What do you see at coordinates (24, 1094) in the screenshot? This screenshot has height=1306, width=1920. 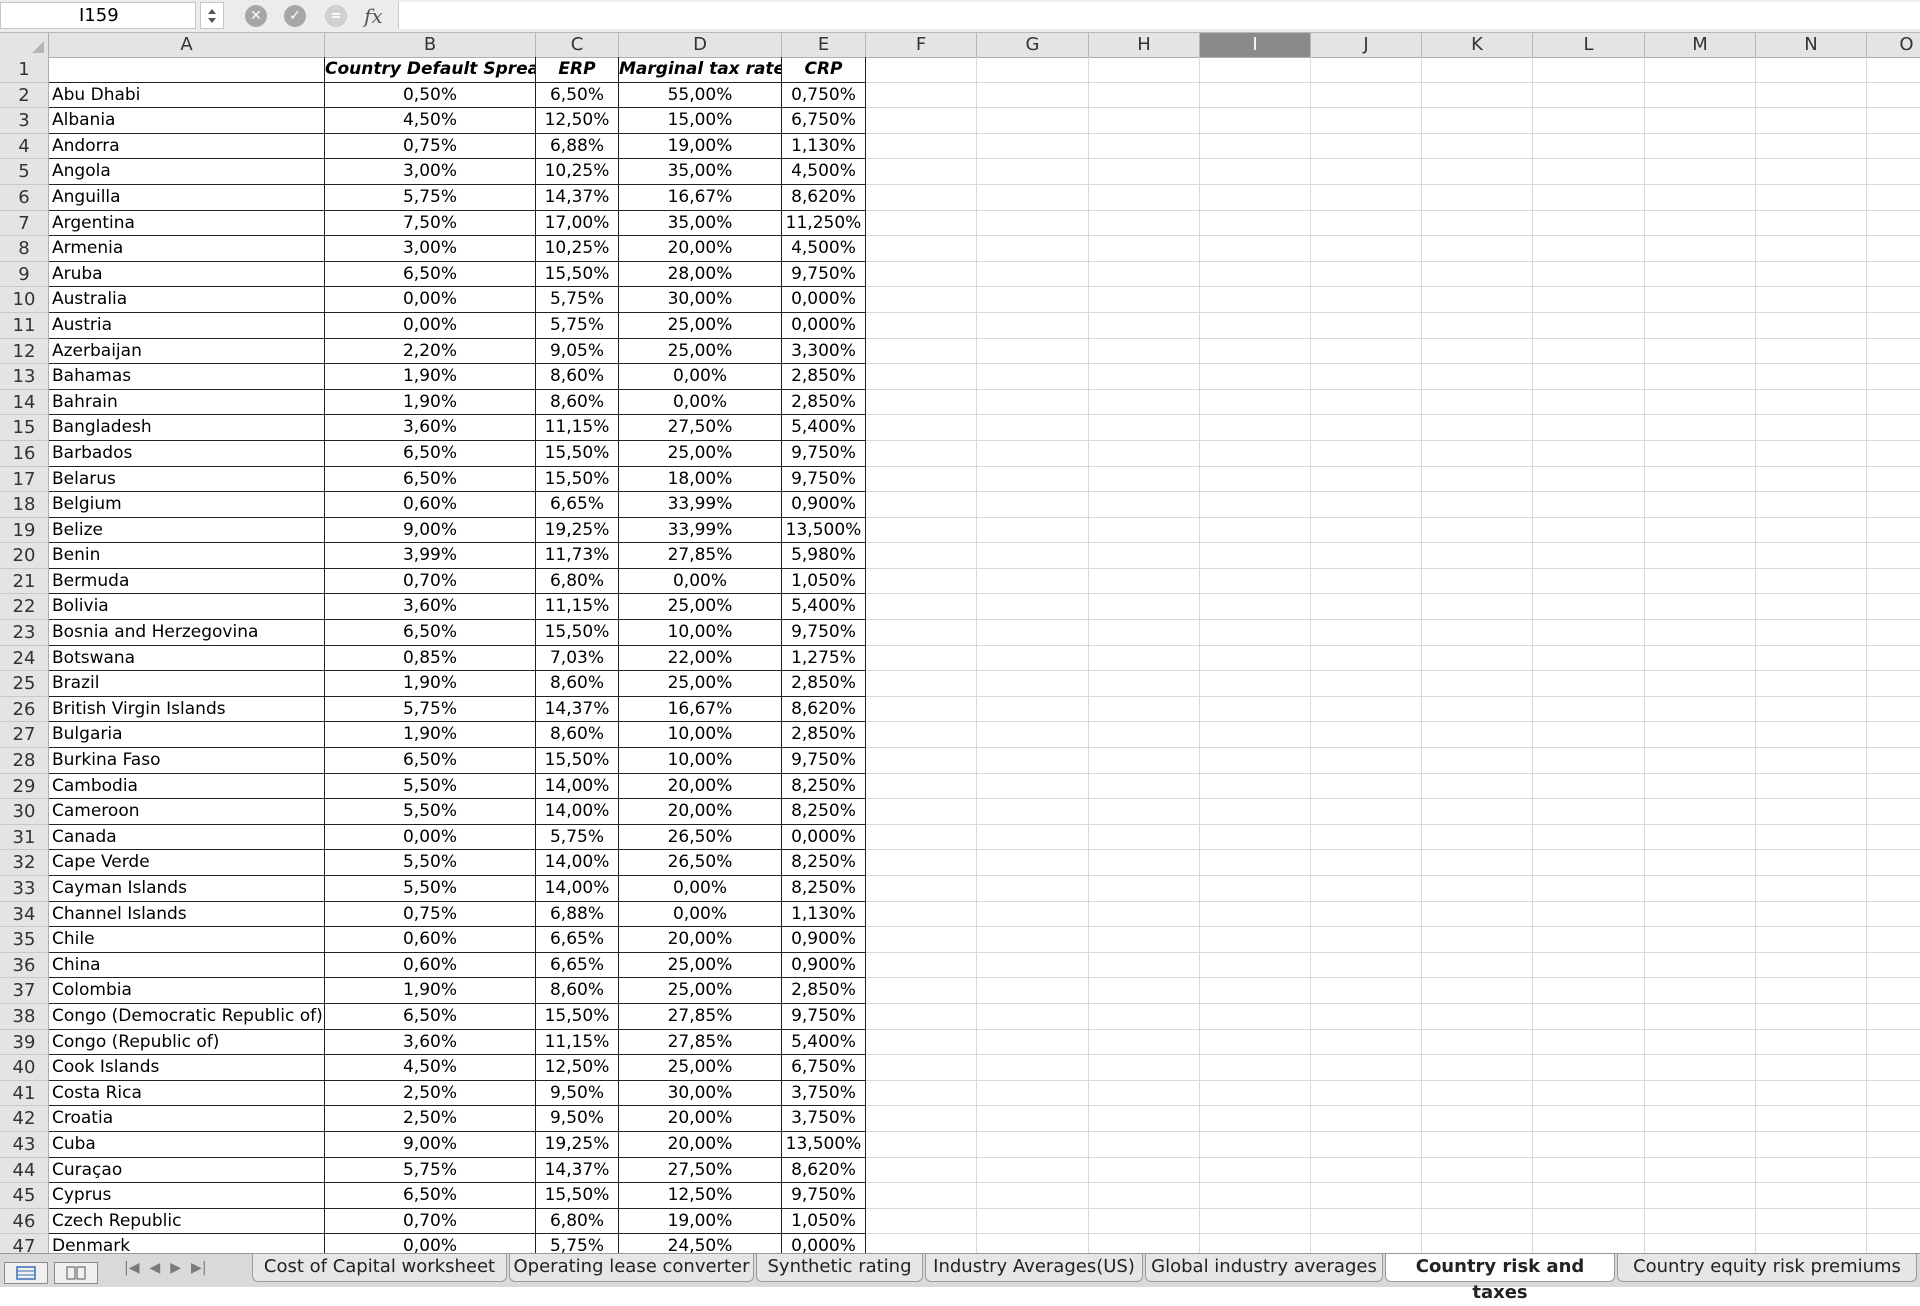 I see `row-header: 41` at bounding box center [24, 1094].